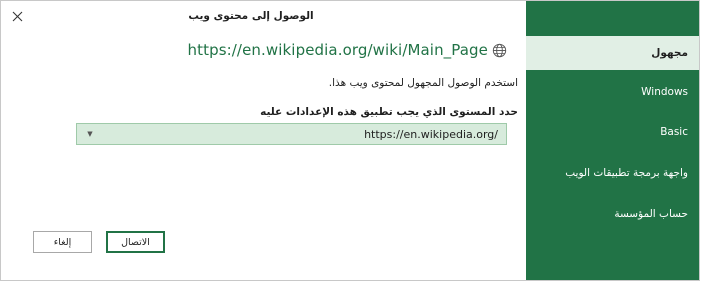  What do you see at coordinates (612, 53) in the screenshot?
I see `nav-item-anonymous: مجهول` at bounding box center [612, 53].